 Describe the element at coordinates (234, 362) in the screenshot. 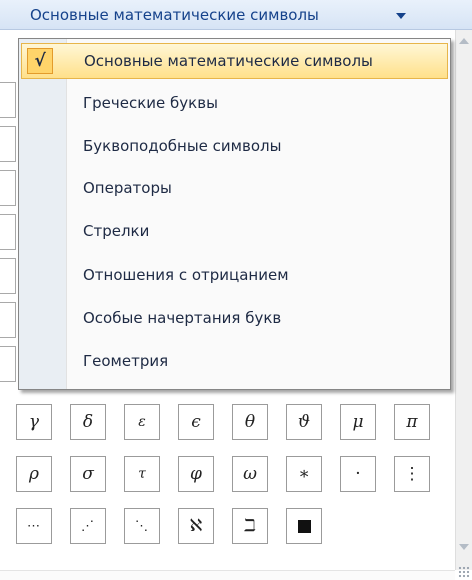

I see `menu-item-geometry: Геометрия` at that location.